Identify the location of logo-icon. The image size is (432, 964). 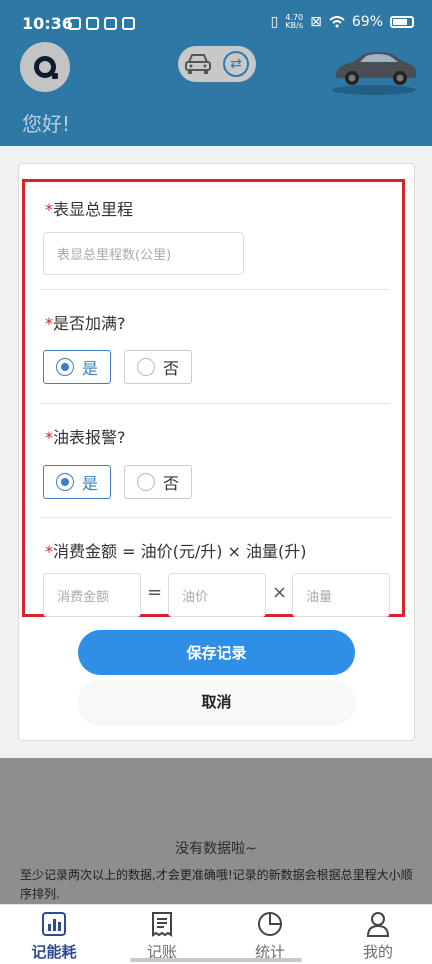
(46, 67).